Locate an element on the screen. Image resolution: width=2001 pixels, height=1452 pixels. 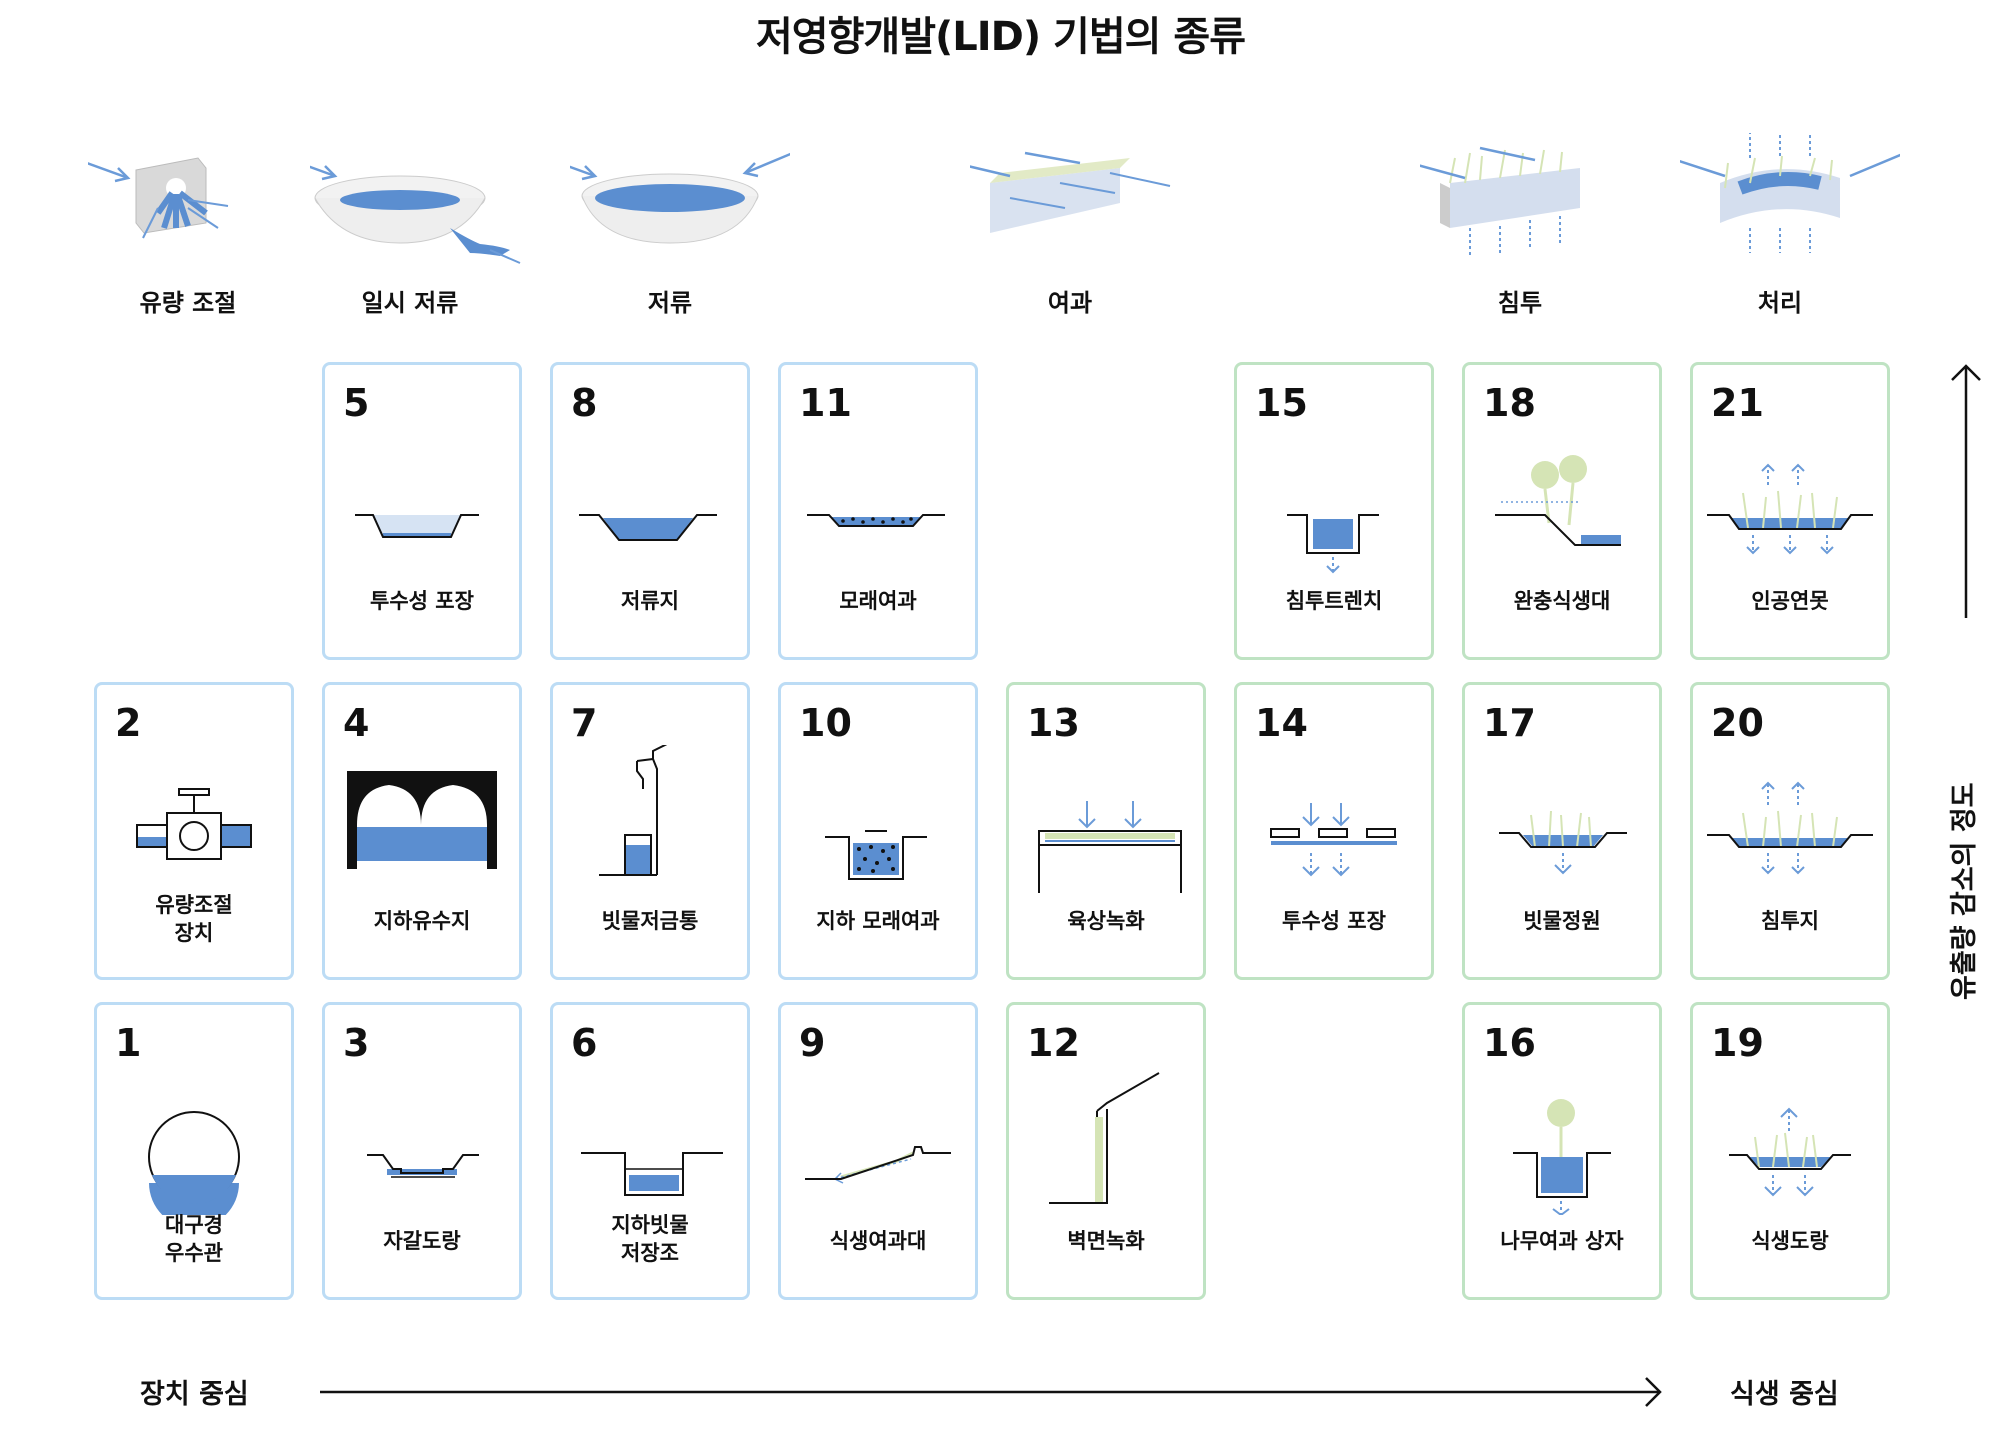
card-17: 17 빗물정원 is located at coordinates (1562, 831).